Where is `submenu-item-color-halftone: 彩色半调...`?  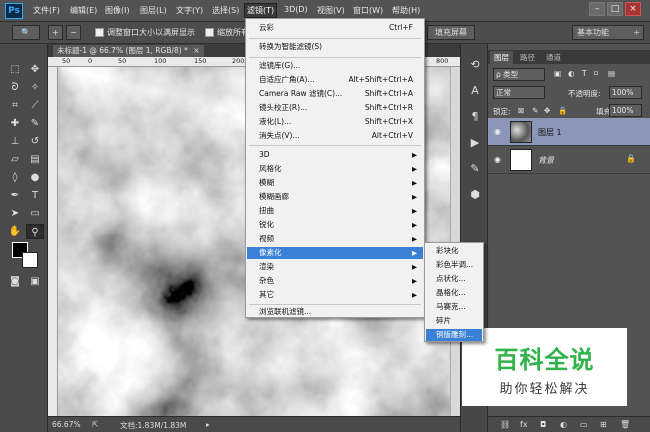 submenu-item-color-halftone: 彩色半调... is located at coordinates (454, 265).